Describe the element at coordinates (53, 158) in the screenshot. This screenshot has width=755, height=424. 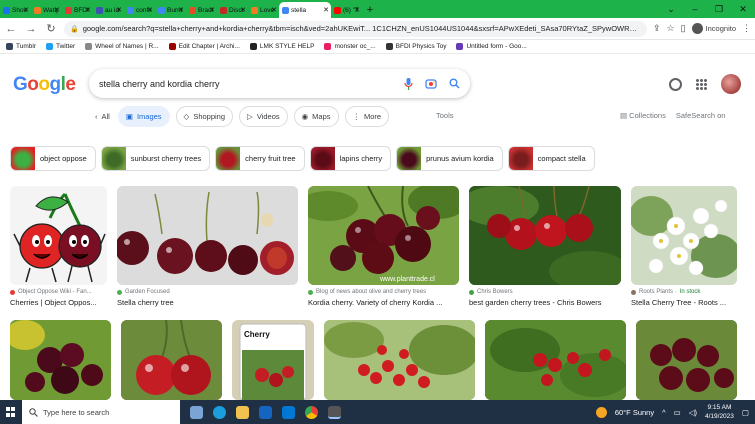
I see `related-search-chip: object oppose` at that location.